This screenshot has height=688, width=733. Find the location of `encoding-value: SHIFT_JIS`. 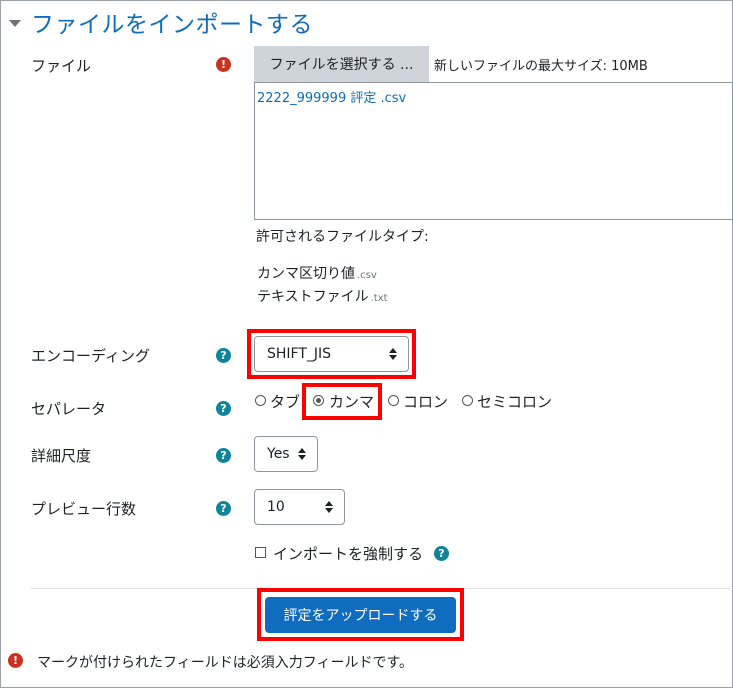

encoding-value: SHIFT_JIS is located at coordinates (299, 354).